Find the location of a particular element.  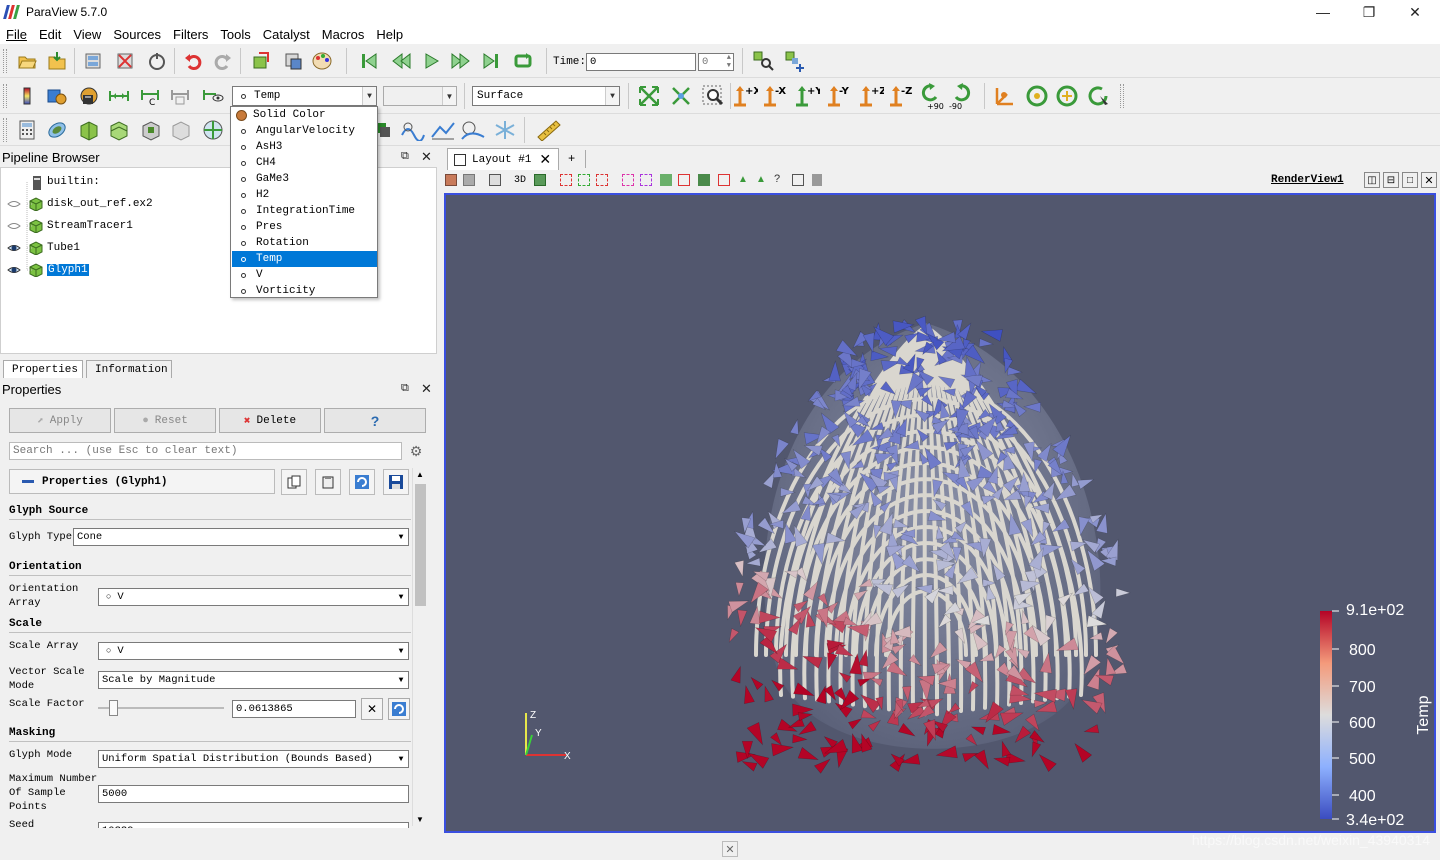

slice-icon is located at coordinates (119, 130).